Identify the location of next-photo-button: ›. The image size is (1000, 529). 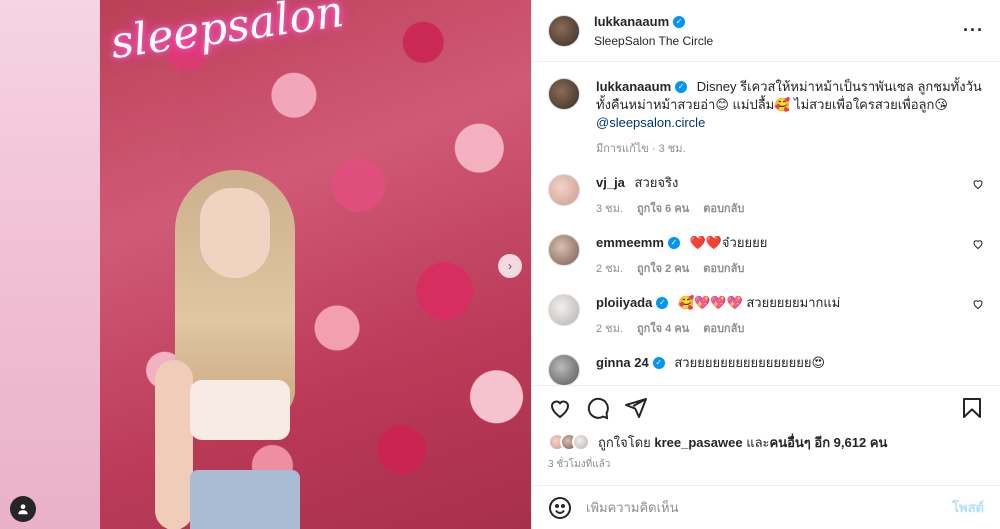
(510, 266).